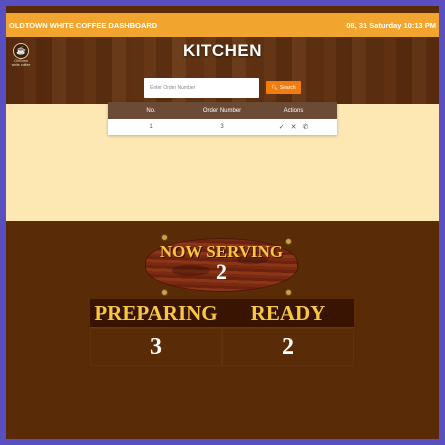  I want to click on ready-label: READY, so click(288, 313).